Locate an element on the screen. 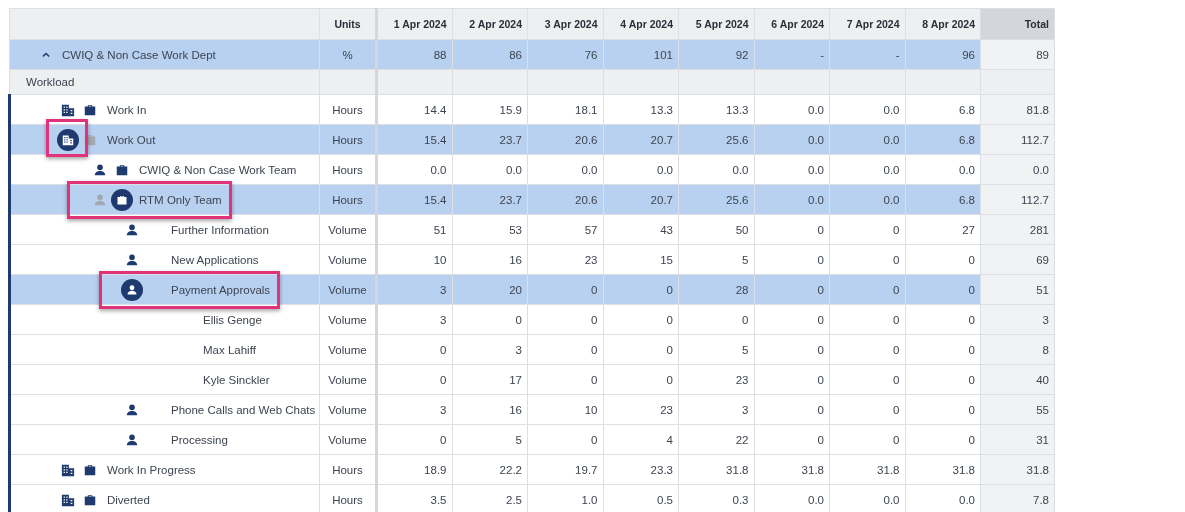 The height and width of the screenshot is (512, 1185). table-cell: 16 is located at coordinates (490, 409).